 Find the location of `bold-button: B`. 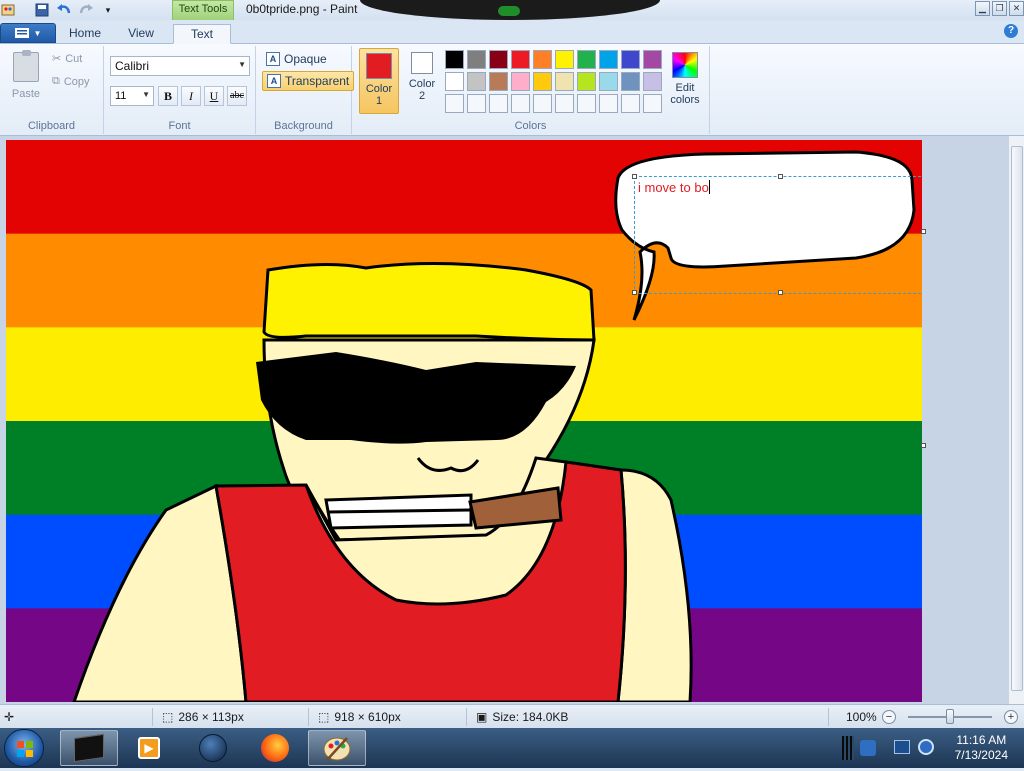

bold-button: B is located at coordinates (168, 96).